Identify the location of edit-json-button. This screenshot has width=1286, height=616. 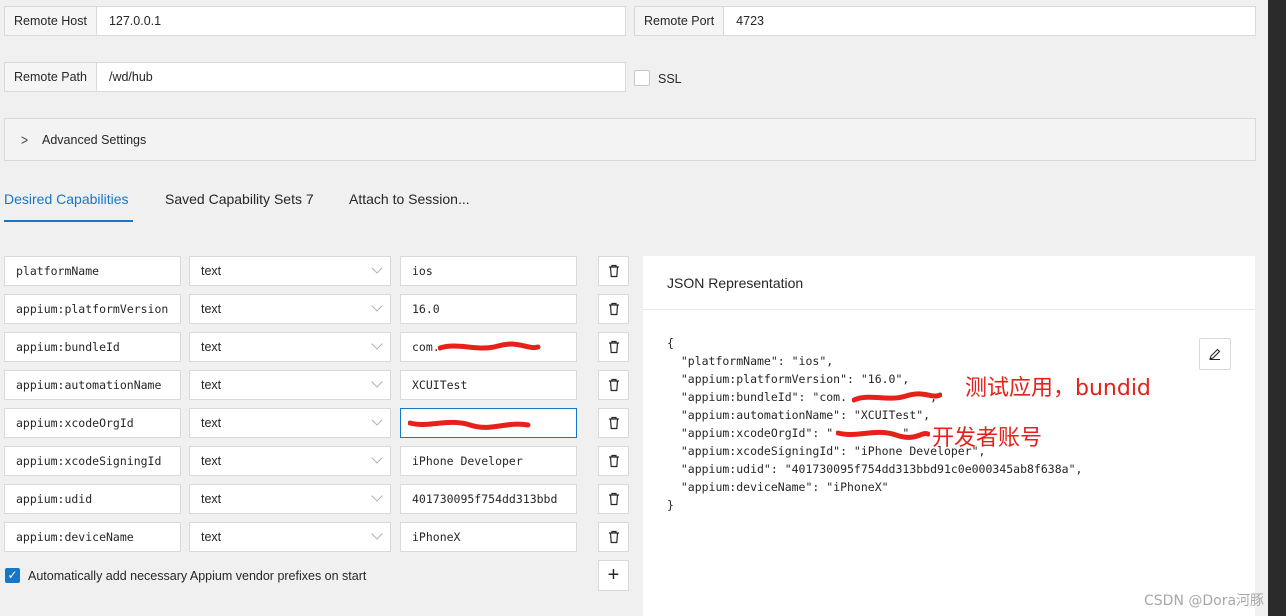
(1215, 354).